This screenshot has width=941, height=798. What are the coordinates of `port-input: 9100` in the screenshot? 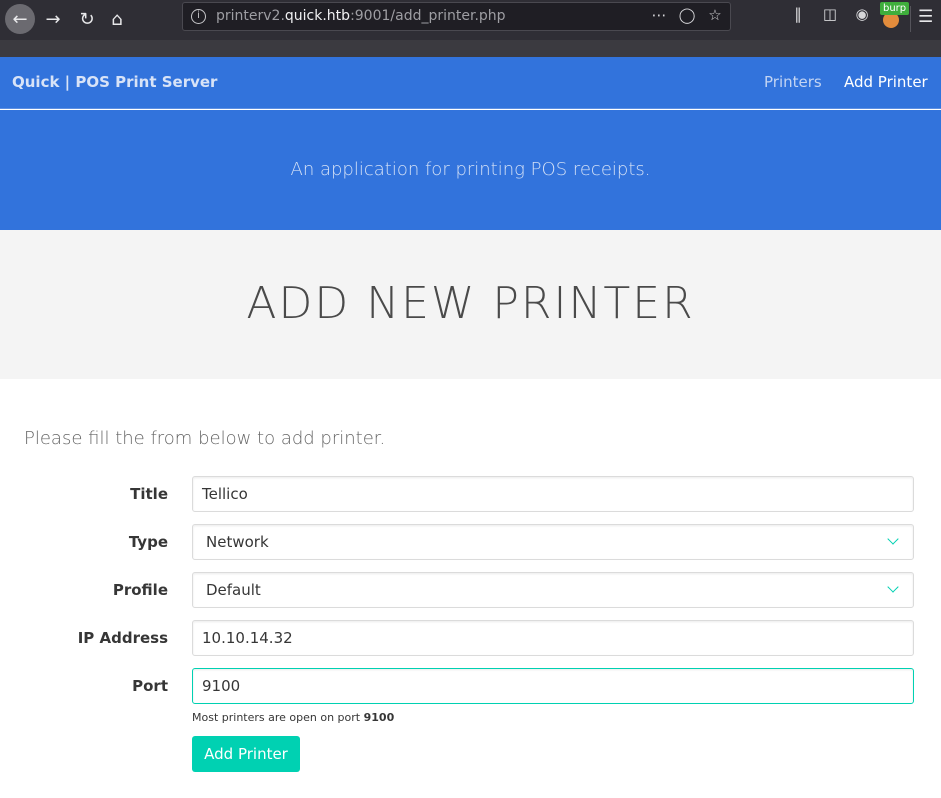 It's located at (553, 686).